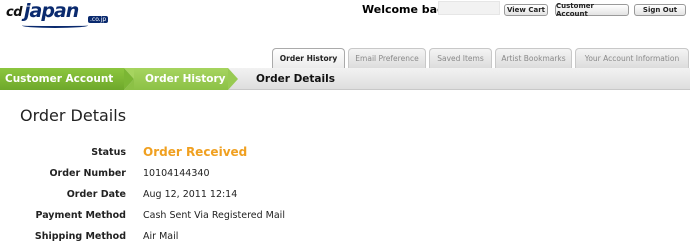 This screenshot has height=250, width=700. I want to click on tab-artist-bookmarks: Artist Bookmarks, so click(533, 58).